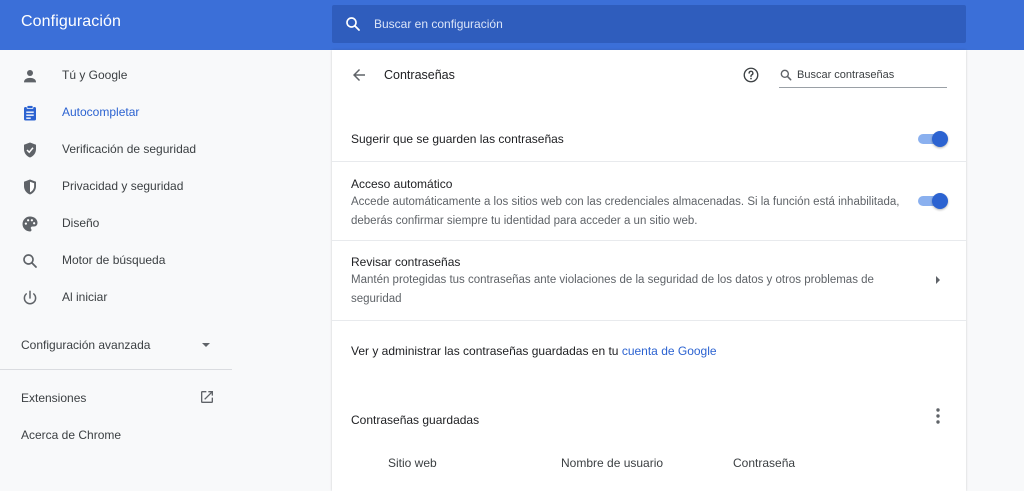 This screenshot has width=1024, height=491. Describe the element at coordinates (412, 463) in the screenshot. I see `column-header-website: Sitio web` at that location.